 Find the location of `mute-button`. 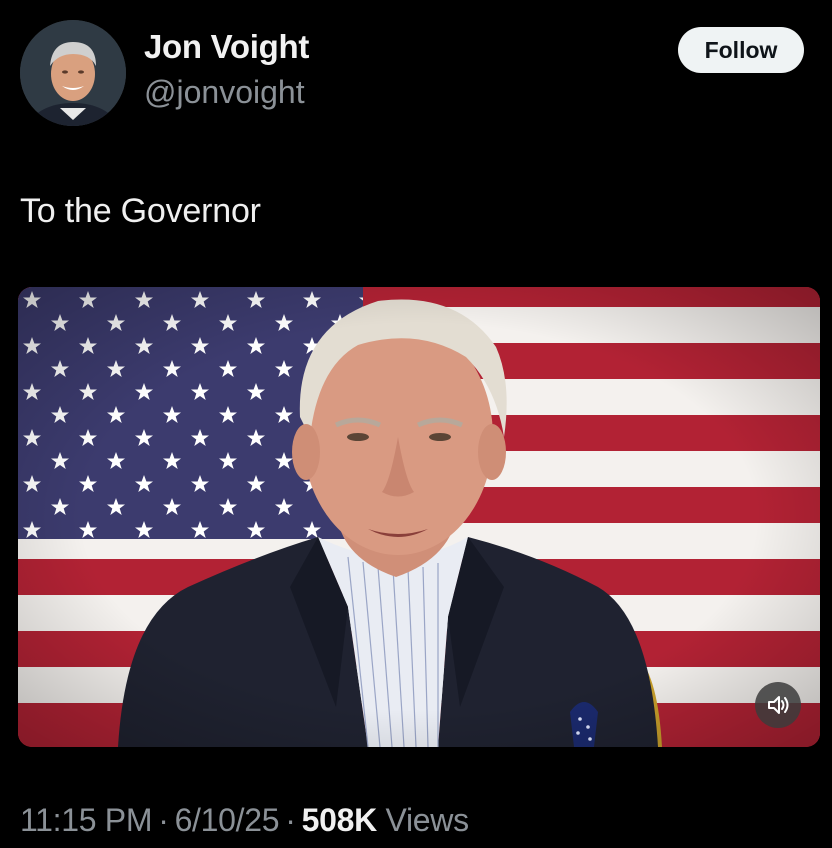

mute-button is located at coordinates (778, 705).